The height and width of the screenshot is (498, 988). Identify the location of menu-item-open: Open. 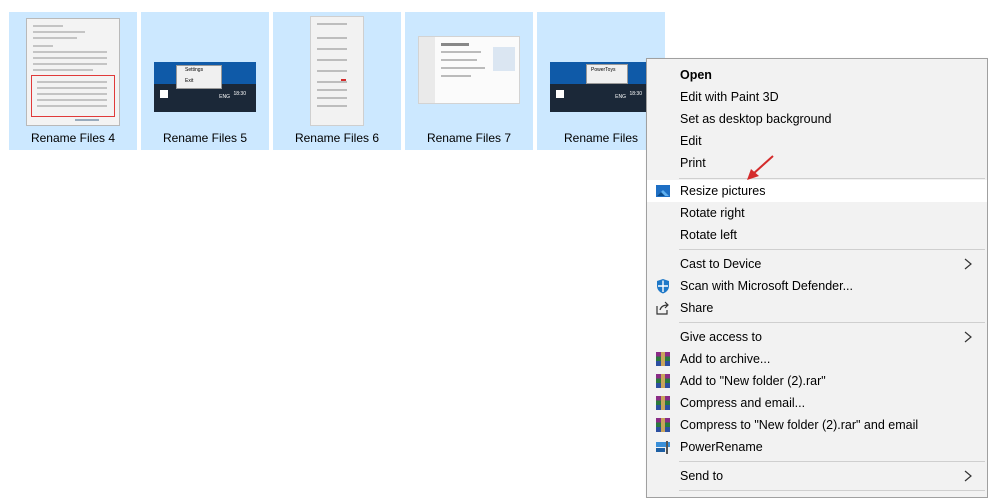
(817, 75).